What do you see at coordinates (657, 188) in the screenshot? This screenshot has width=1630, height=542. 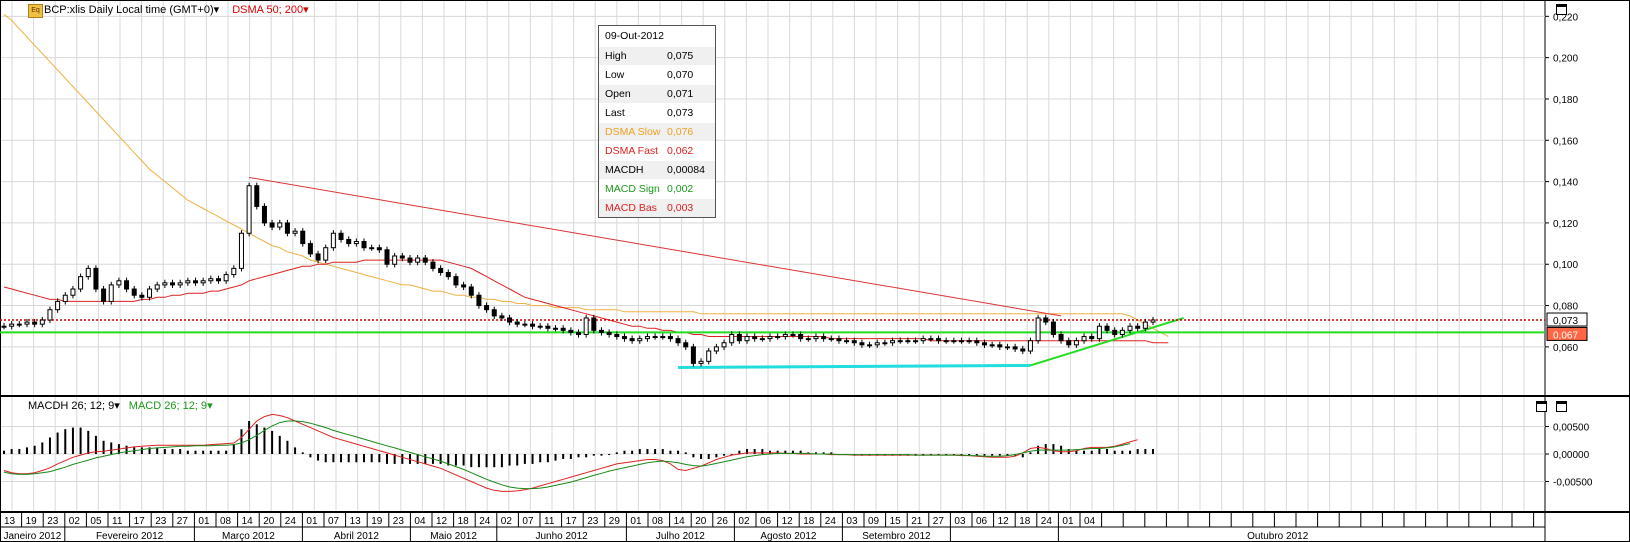 I see `info-row: MACD Sign 0,002` at bounding box center [657, 188].